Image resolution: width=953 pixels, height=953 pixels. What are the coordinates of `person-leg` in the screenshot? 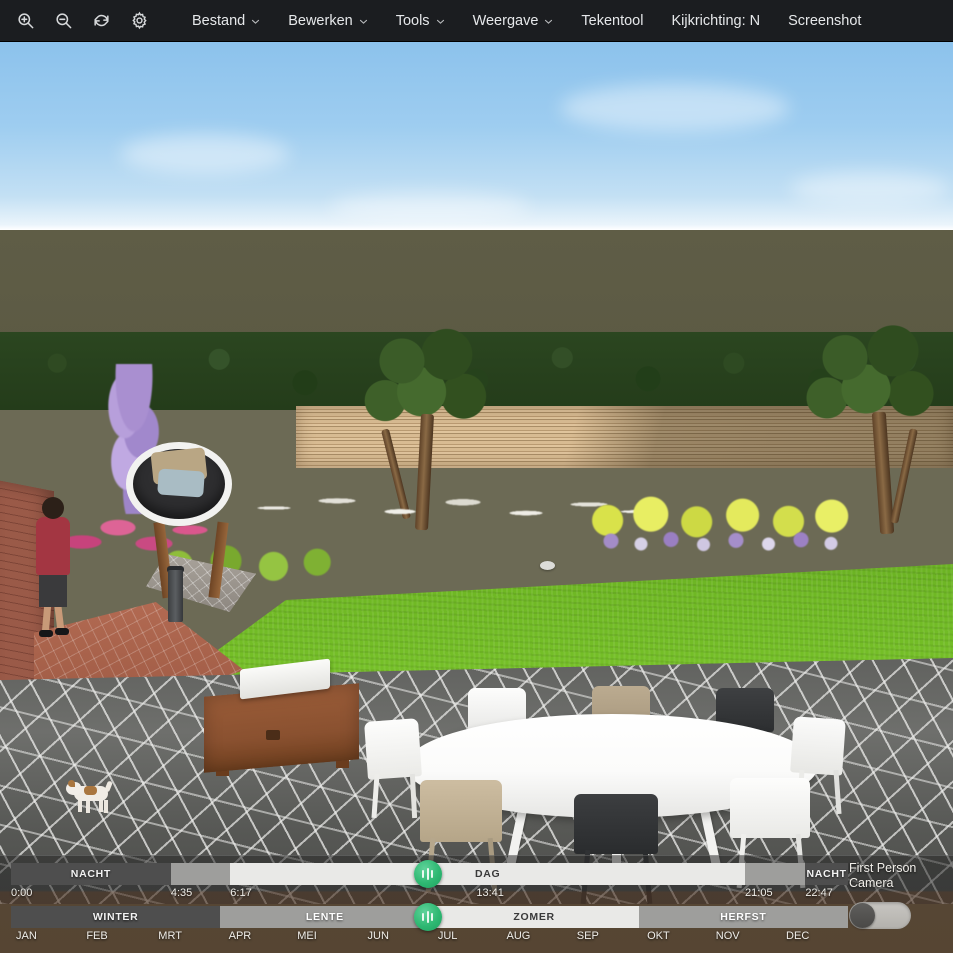 It's located at (46, 619).